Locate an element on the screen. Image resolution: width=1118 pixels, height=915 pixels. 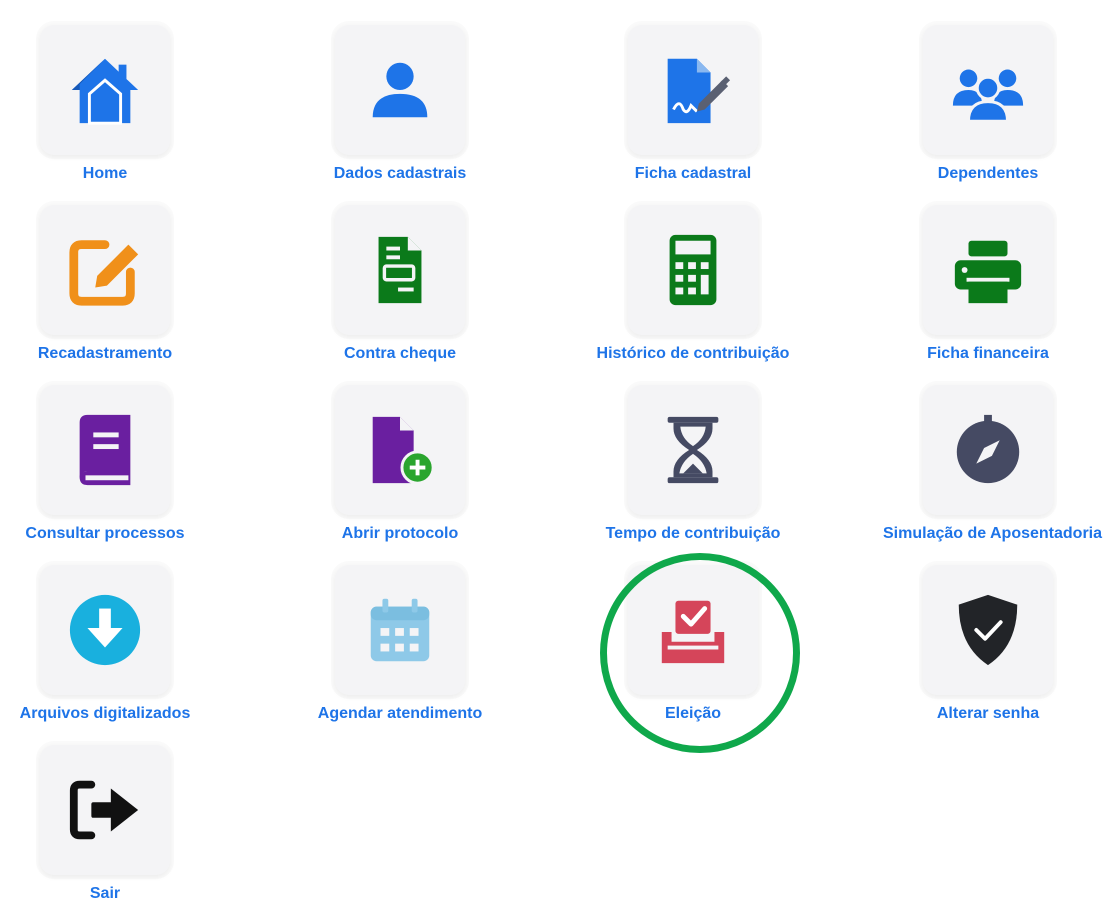
menu-item-tempo-contribuicao: Tempo de contribuição is located at coordinates (688, 470).